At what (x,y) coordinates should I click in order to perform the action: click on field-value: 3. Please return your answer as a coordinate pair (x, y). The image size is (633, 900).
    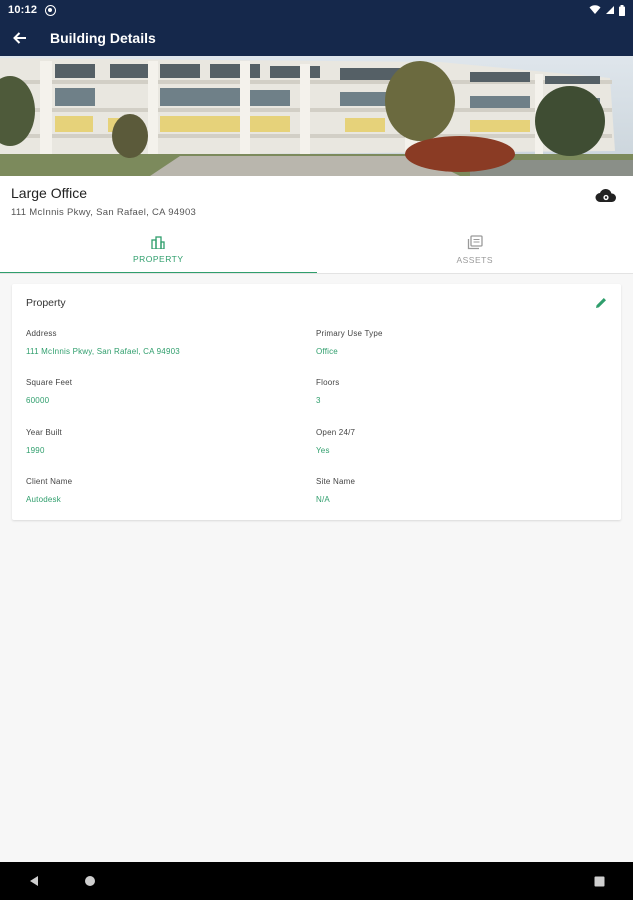
    Looking at the image, I should click on (318, 400).